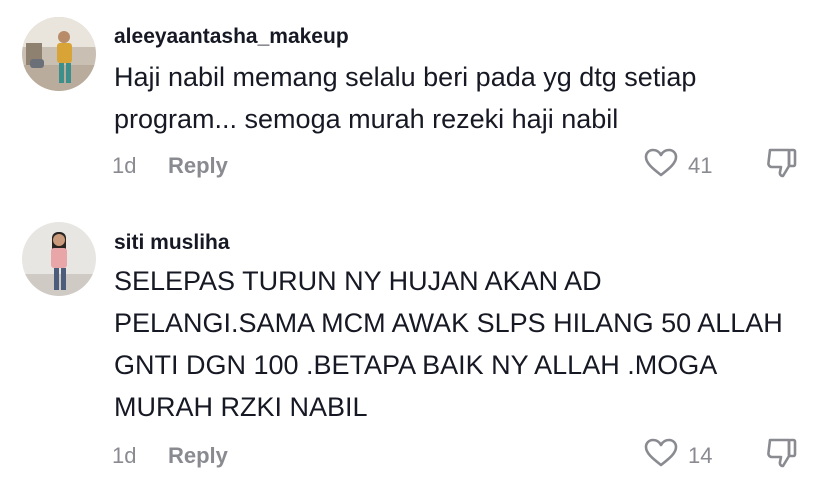  I want to click on like-count: 41, so click(700, 165).